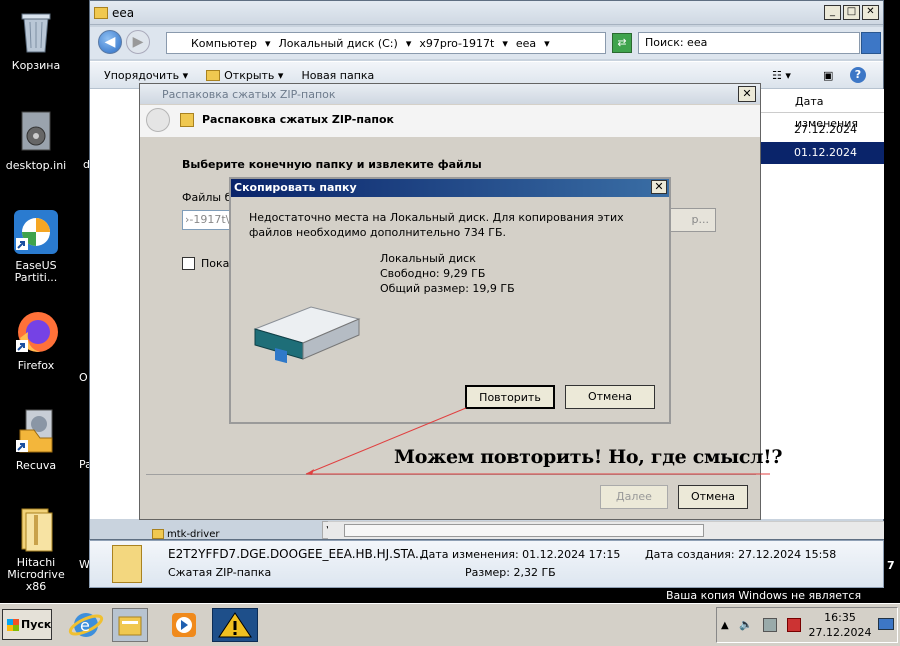 This screenshot has height=646, width=900. I want to click on file-row-date: 01.12.2024 17:15, so click(822, 161).